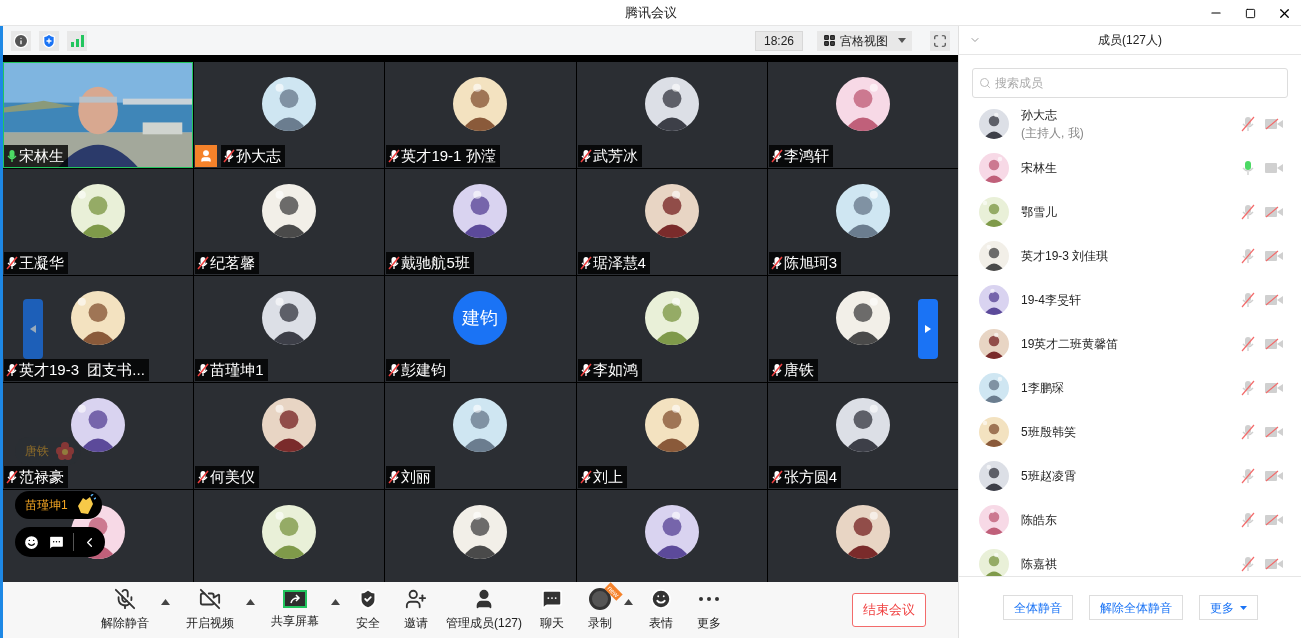 This screenshot has width=1301, height=638. Describe the element at coordinates (613, 263) in the screenshot. I see `name-label: 琚泽慧4` at that location.